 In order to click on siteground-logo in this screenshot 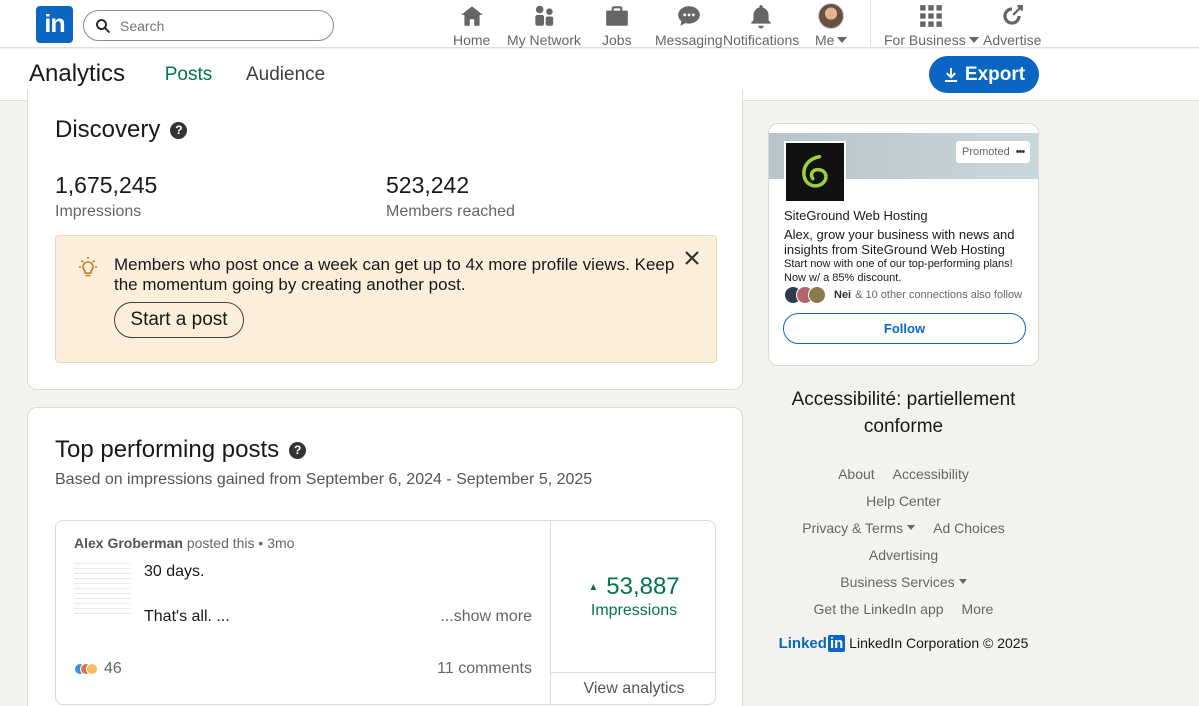, I will do `click(815, 172)`.